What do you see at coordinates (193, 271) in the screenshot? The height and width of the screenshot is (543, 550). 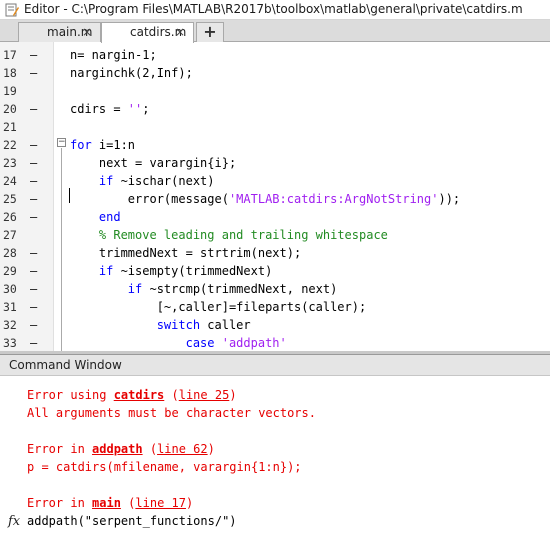 I see `code-token: ~isempty(trimmedNext)` at bounding box center [193, 271].